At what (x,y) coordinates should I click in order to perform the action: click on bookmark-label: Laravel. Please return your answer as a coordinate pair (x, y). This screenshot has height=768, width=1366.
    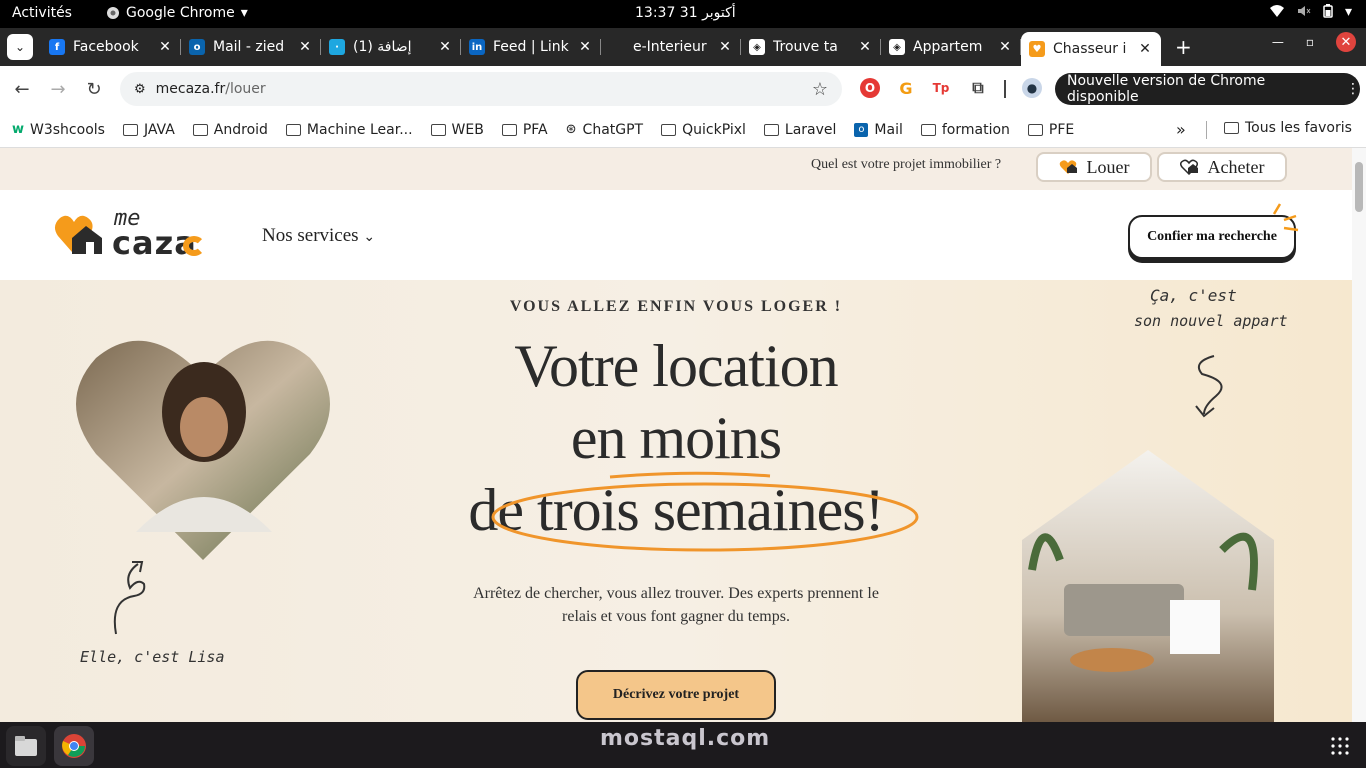
    Looking at the image, I should click on (810, 129).